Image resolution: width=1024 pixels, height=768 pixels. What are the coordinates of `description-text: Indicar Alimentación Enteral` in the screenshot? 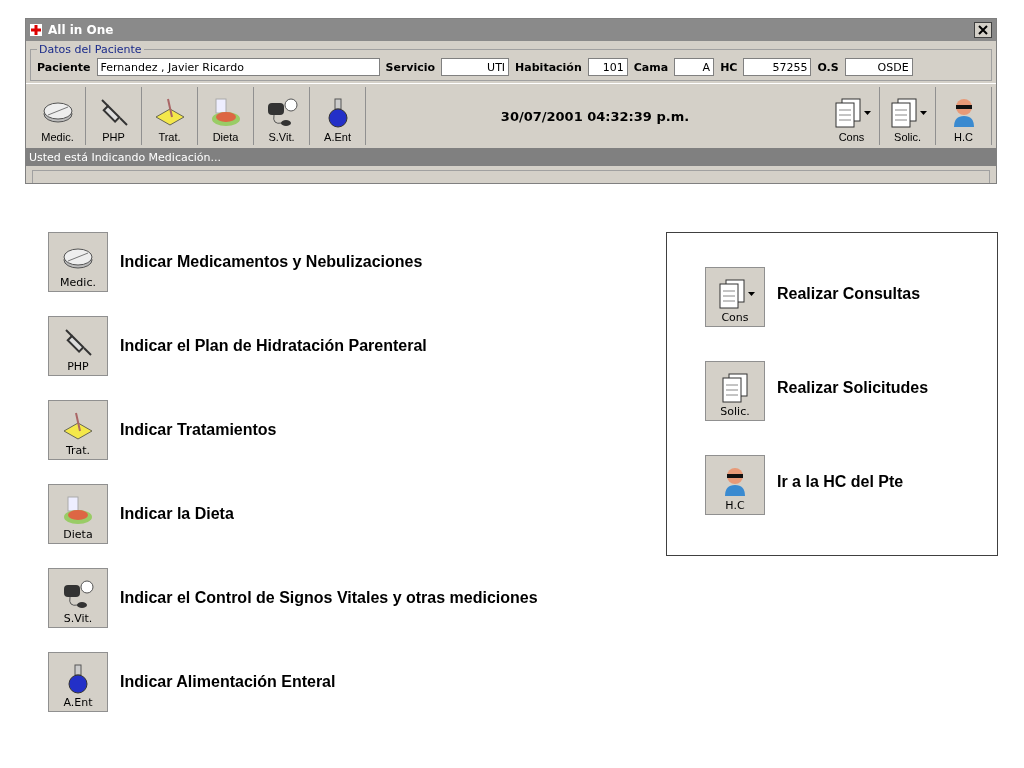 It's located at (228, 682).